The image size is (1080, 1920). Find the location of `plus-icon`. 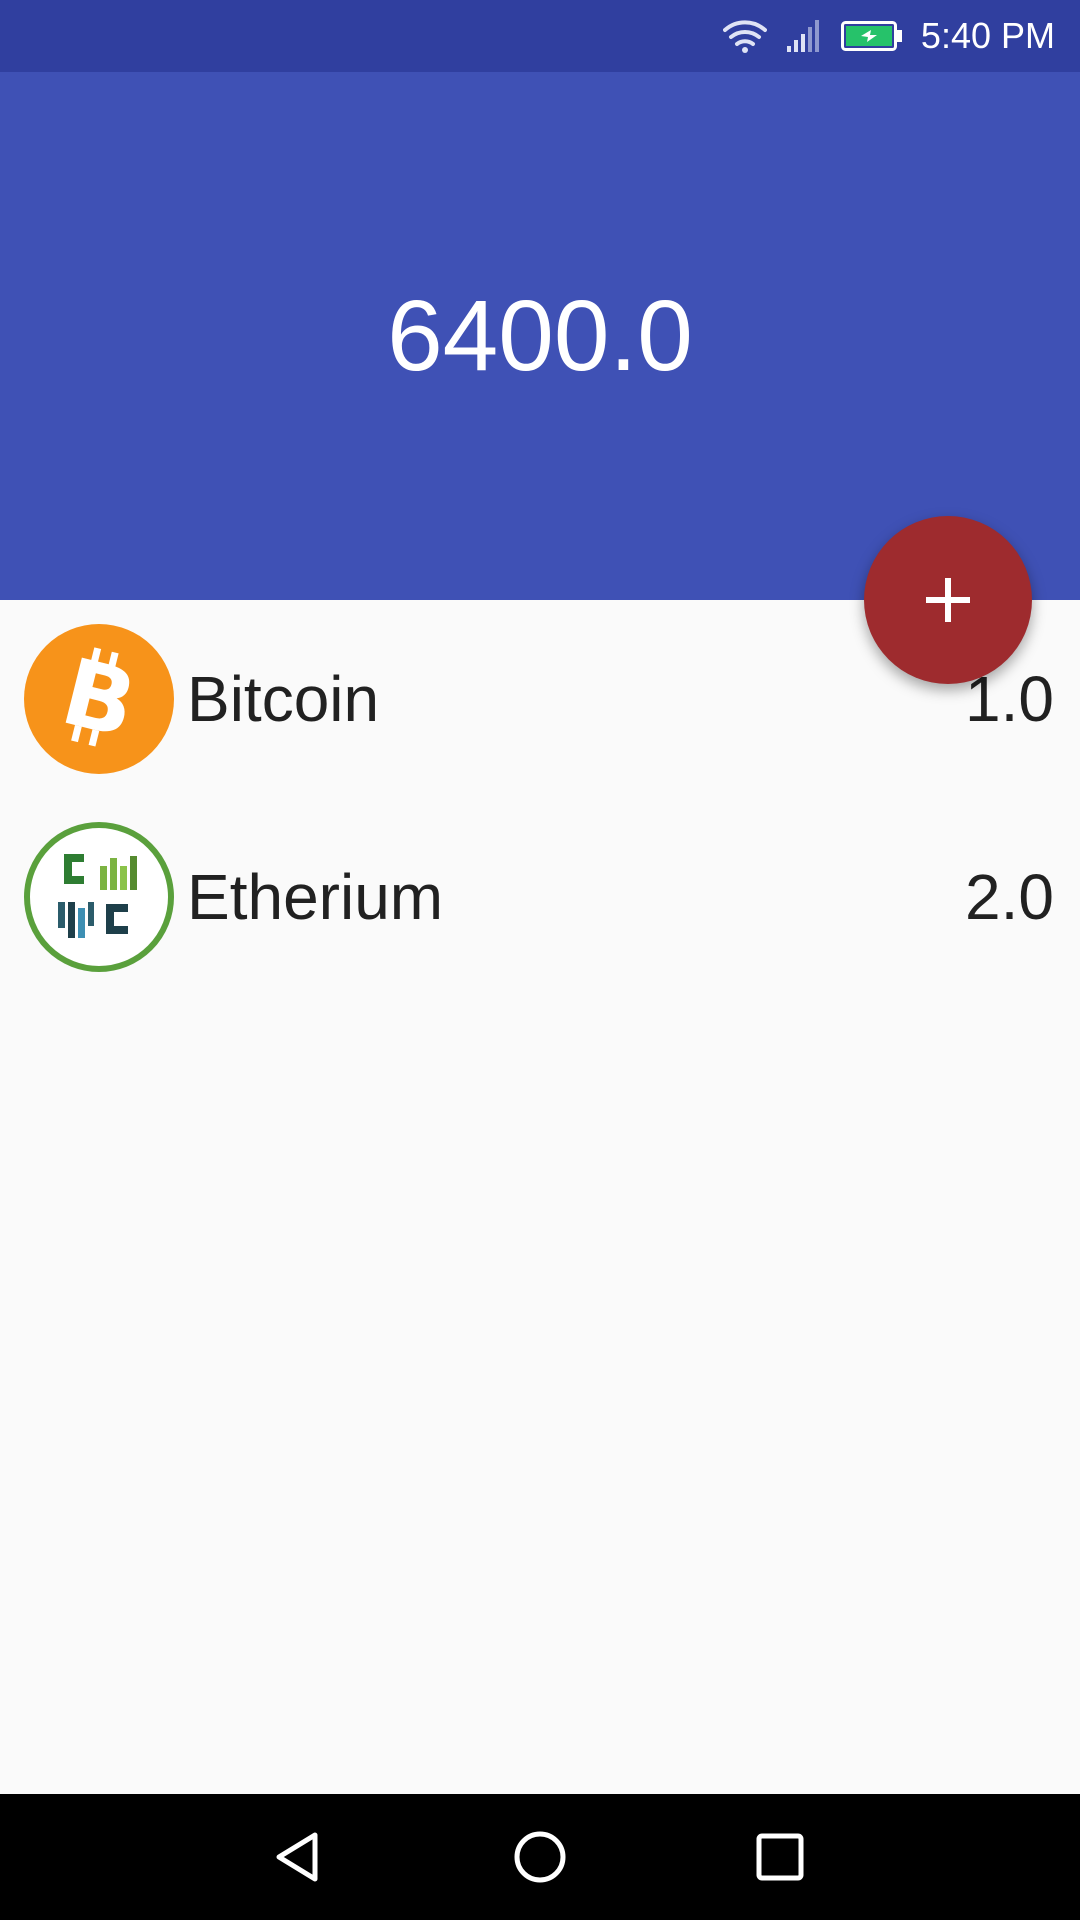

plus-icon is located at coordinates (948, 600).